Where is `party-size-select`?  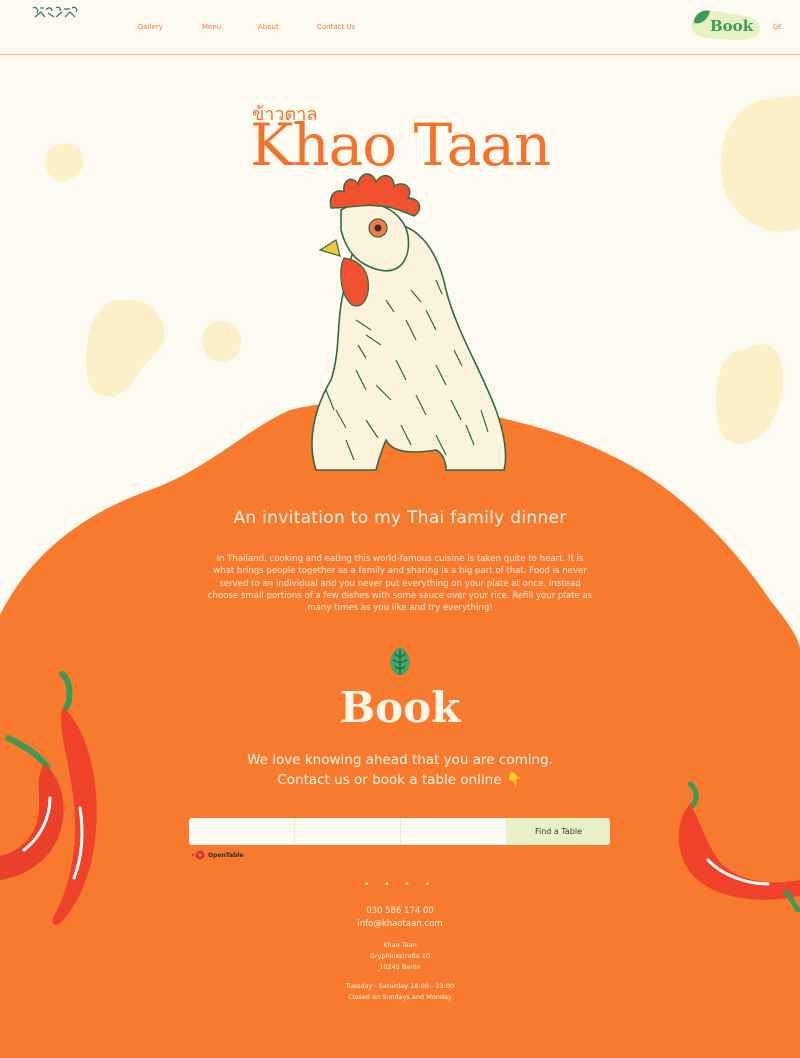 party-size-select is located at coordinates (242, 831).